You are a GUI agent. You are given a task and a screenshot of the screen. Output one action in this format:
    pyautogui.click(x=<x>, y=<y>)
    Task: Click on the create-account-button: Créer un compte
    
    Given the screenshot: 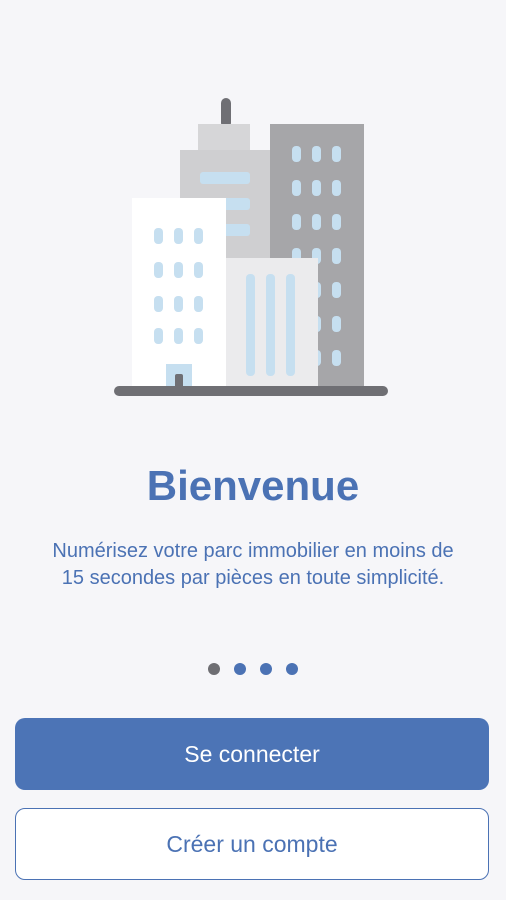 What is the action you would take?
    pyautogui.click(x=252, y=844)
    